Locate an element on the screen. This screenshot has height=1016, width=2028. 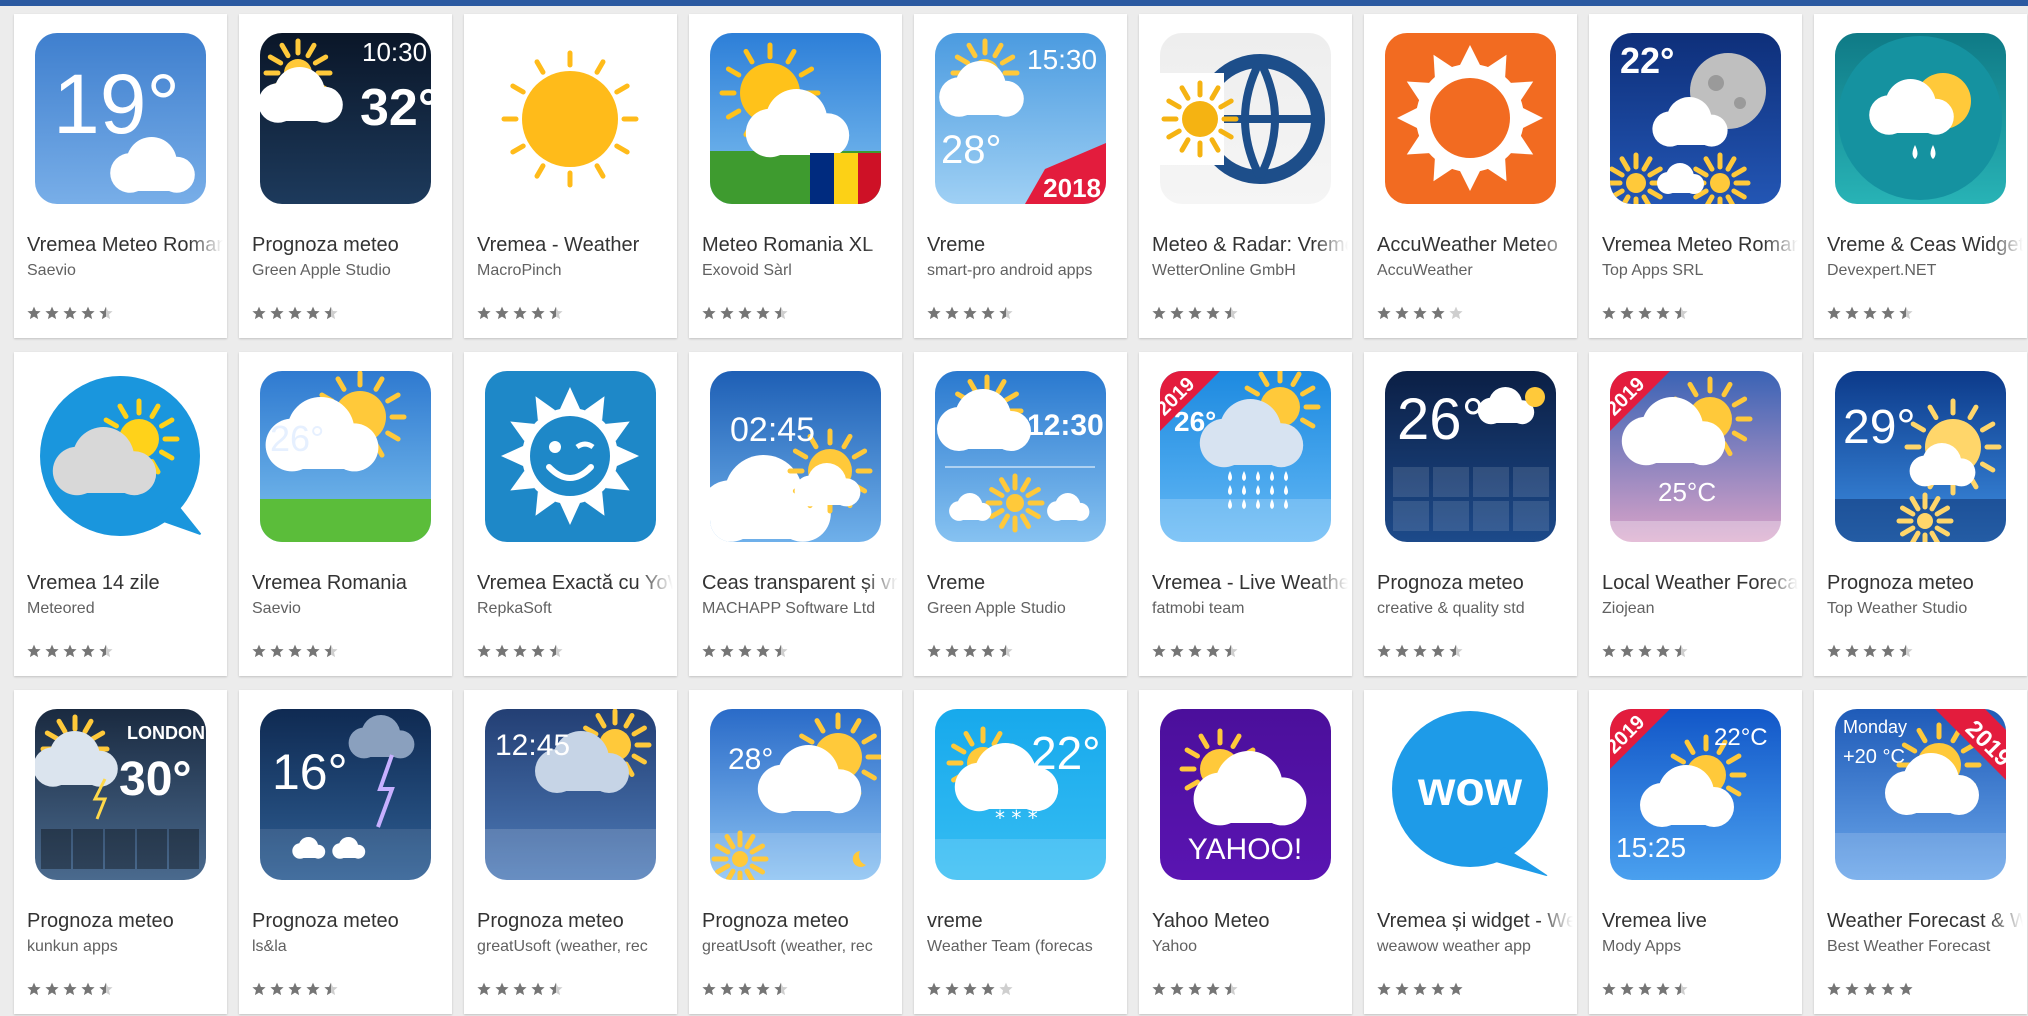
app-developer: Top Apps SRL is located at coordinates (1700, 271).